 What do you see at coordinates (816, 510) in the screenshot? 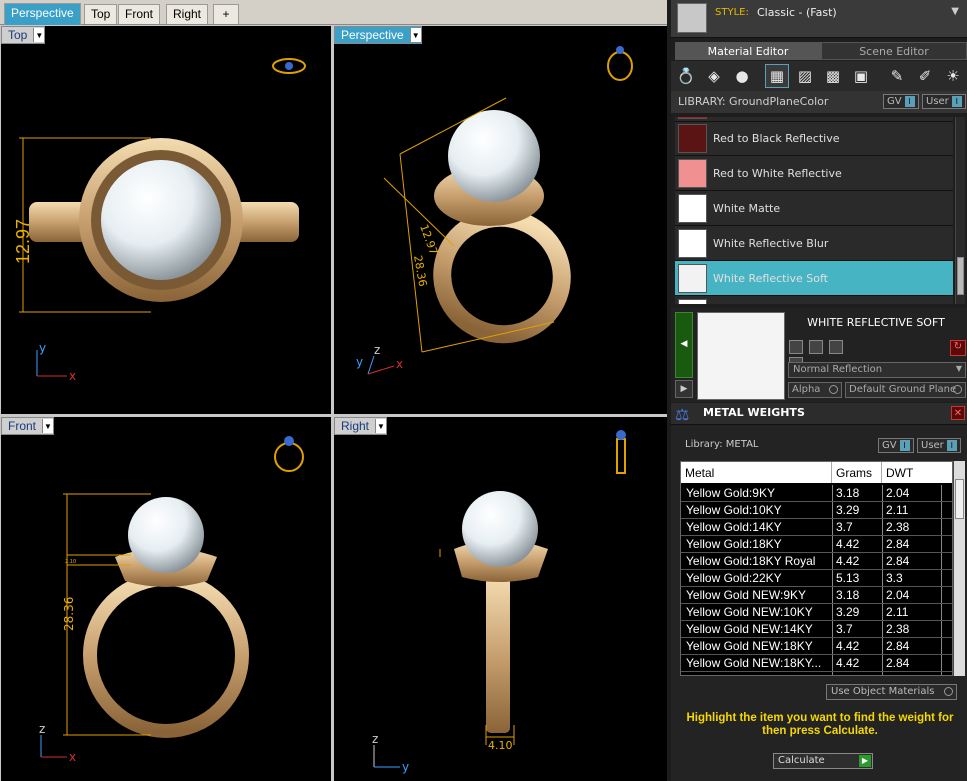
I see `table-row: Yellow Gold:10KY 3.29 2.11` at bounding box center [816, 510].